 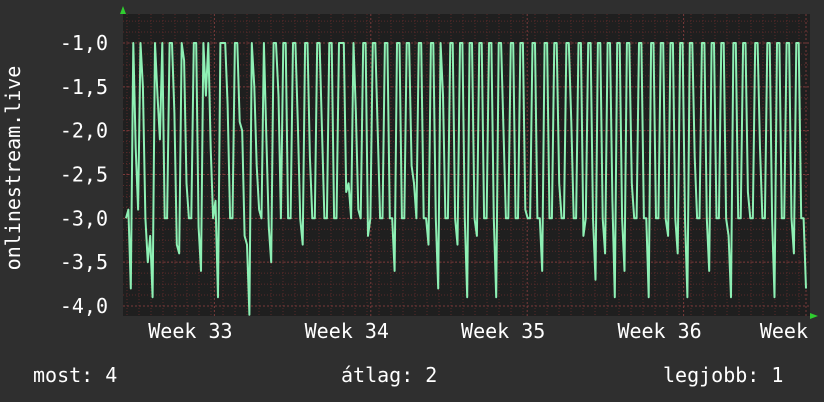 I want to click on x-tick-label: Week 36, so click(x=659, y=331).